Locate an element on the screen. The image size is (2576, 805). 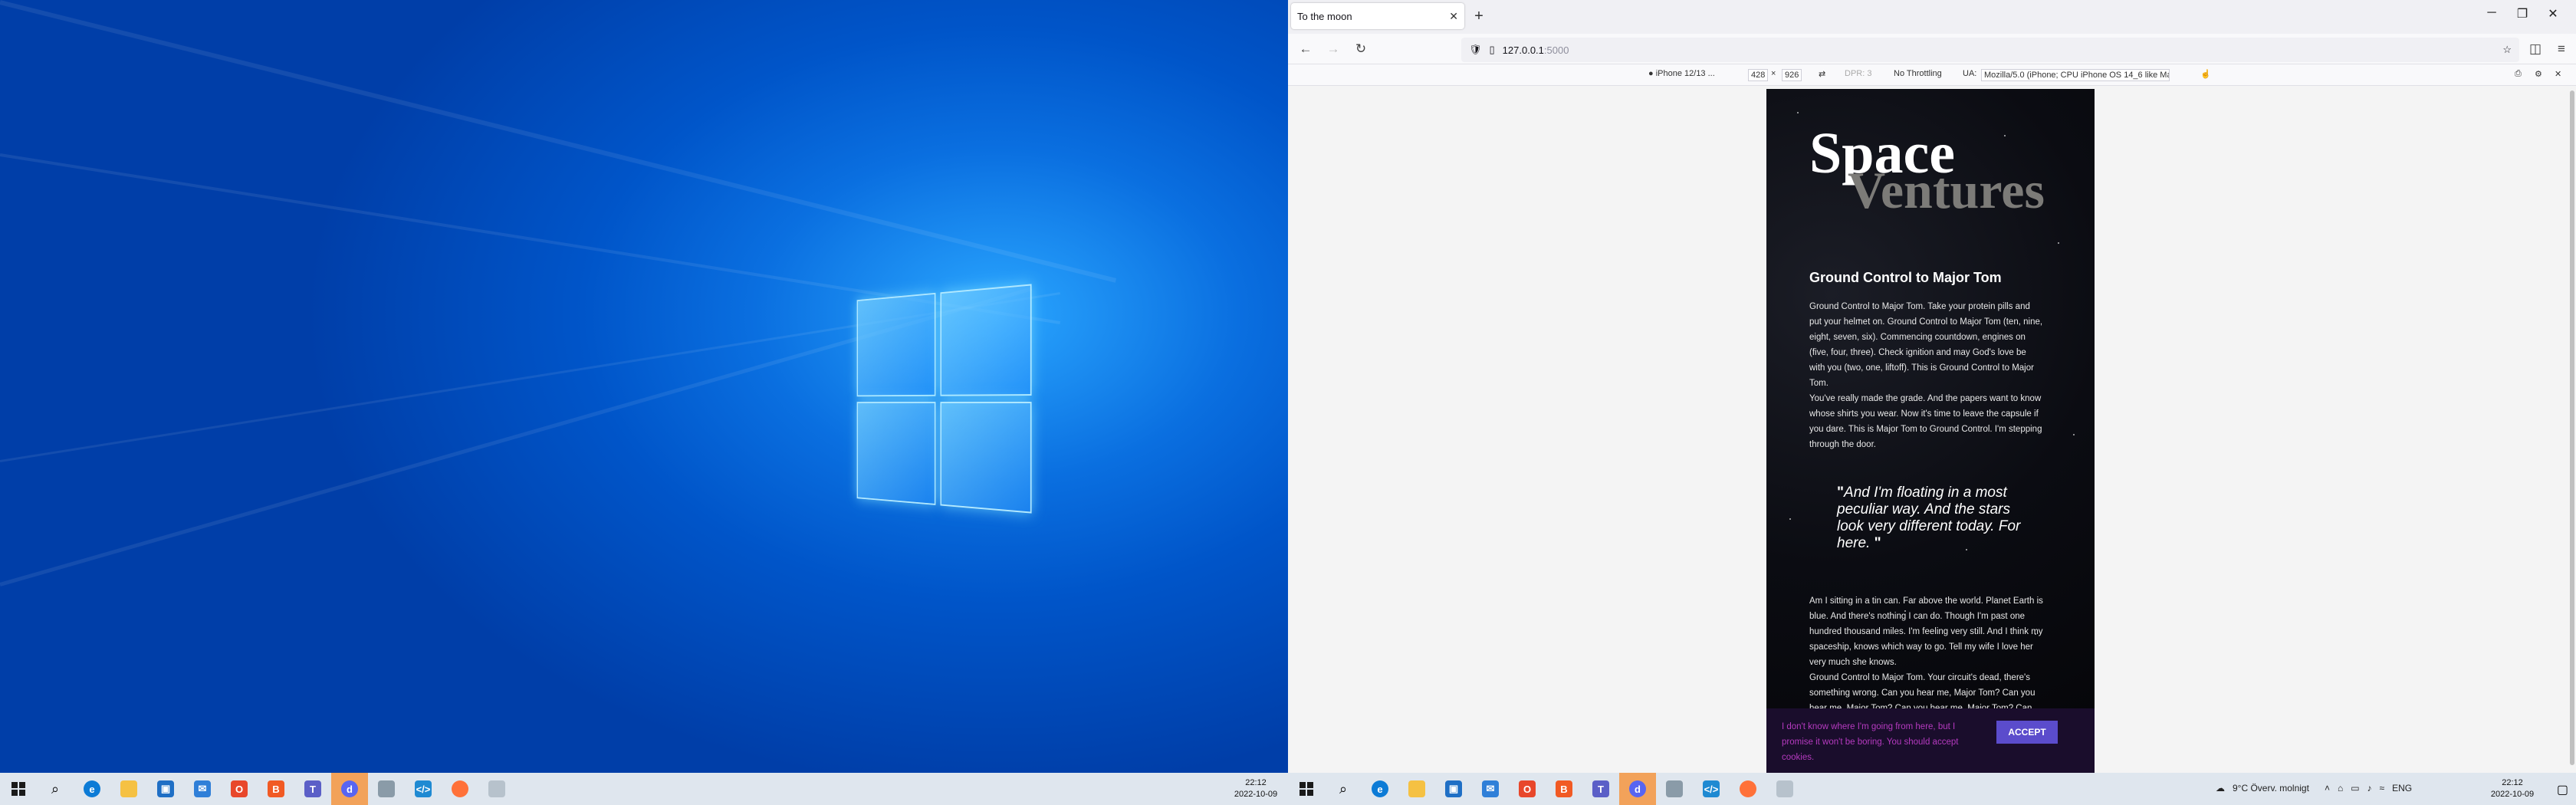
tab-to-the-moon: To the moon ✕ is located at coordinates (1378, 16).